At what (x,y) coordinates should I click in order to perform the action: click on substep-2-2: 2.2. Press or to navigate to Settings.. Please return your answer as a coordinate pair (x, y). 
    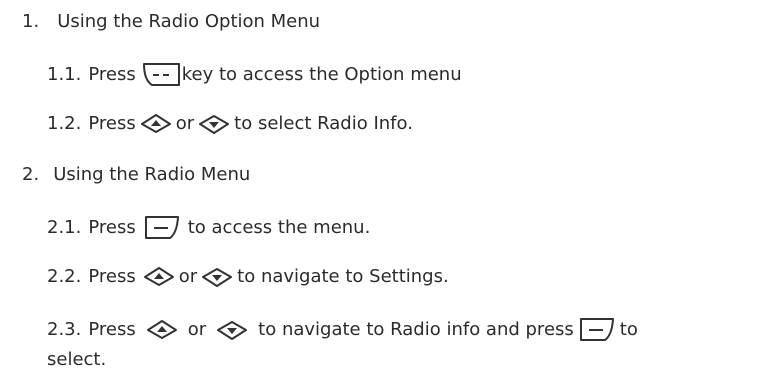
    Looking at the image, I should click on (248, 277).